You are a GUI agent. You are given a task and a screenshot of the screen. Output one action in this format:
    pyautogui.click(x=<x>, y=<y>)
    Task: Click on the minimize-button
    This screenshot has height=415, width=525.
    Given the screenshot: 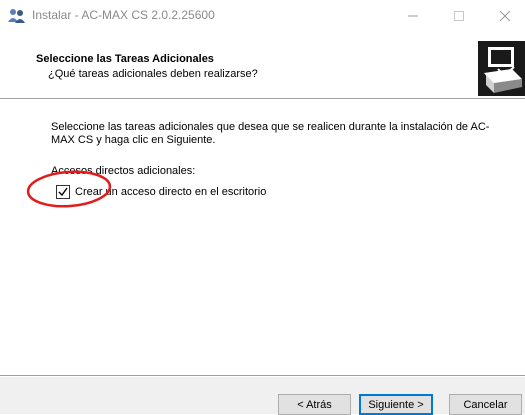 What is the action you would take?
    pyautogui.click(x=413, y=15)
    